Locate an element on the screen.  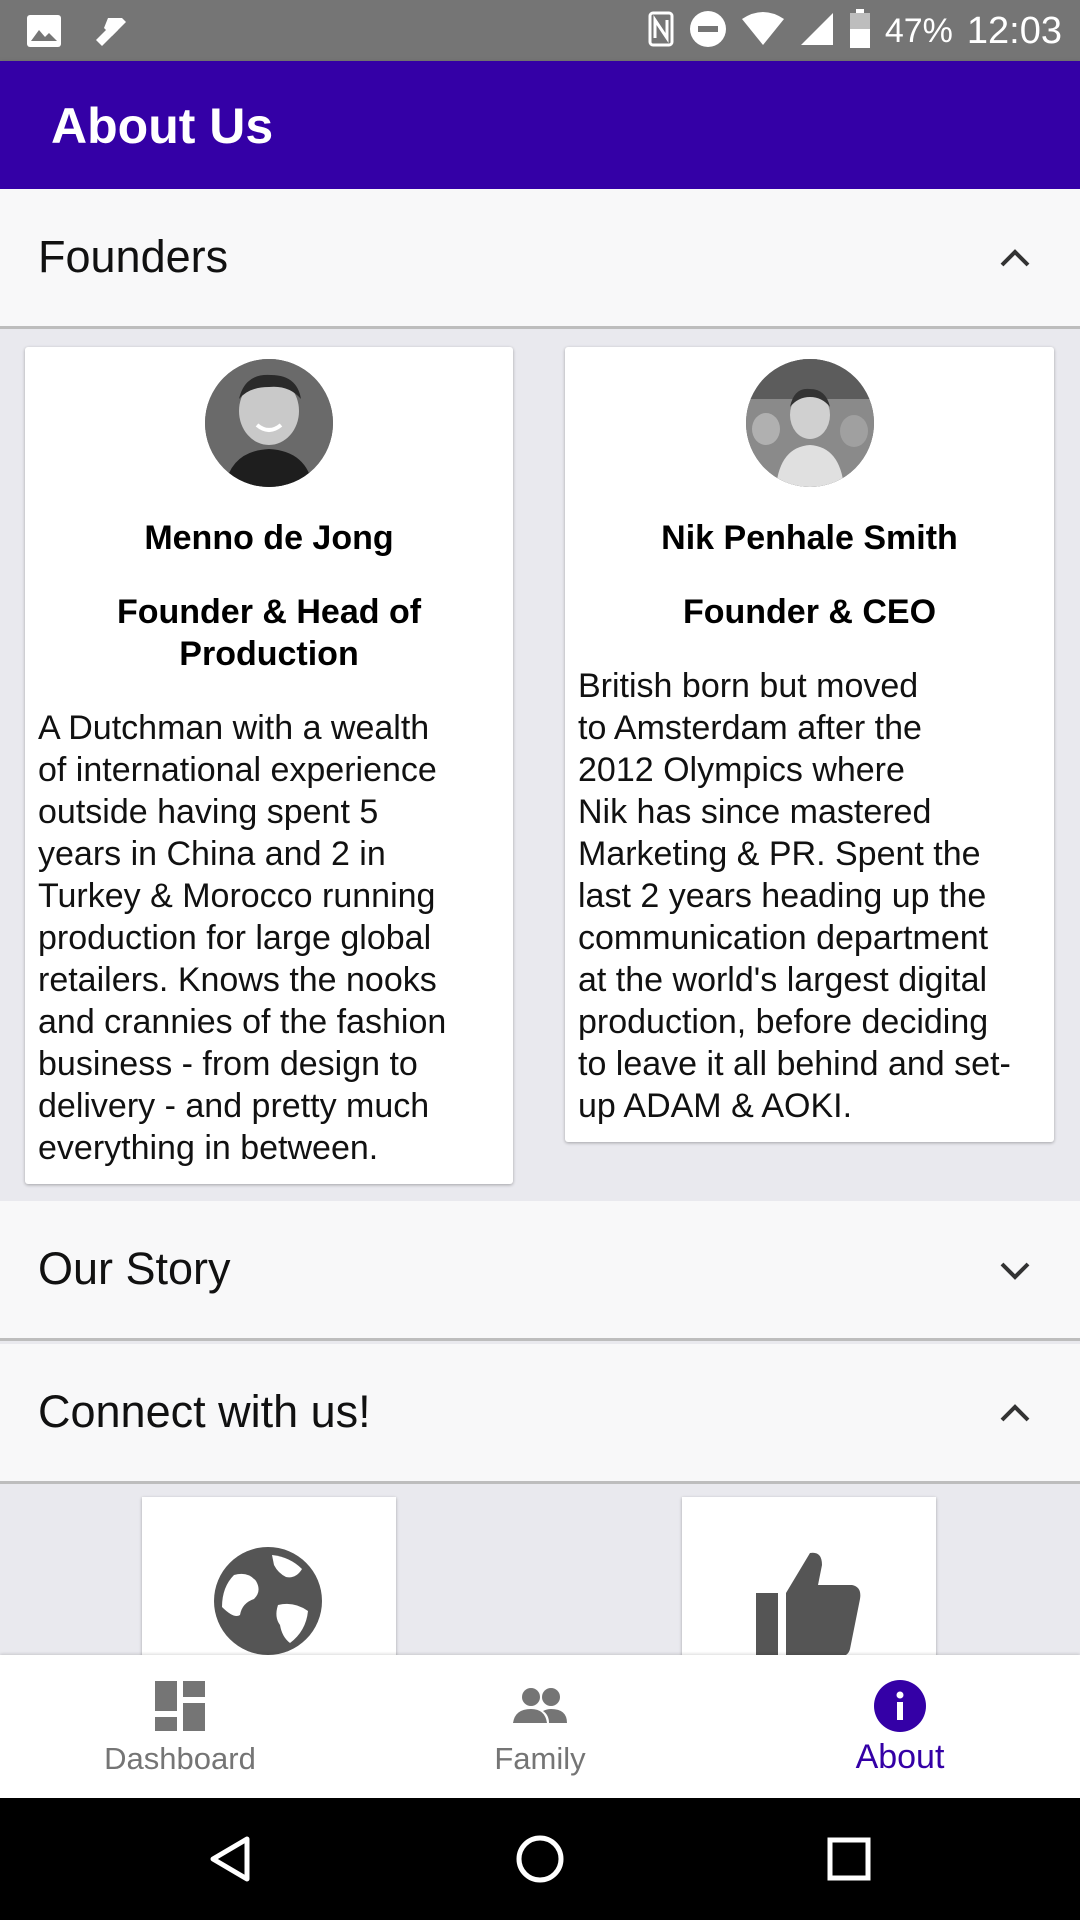
back-icon is located at coordinates (231, 1859).